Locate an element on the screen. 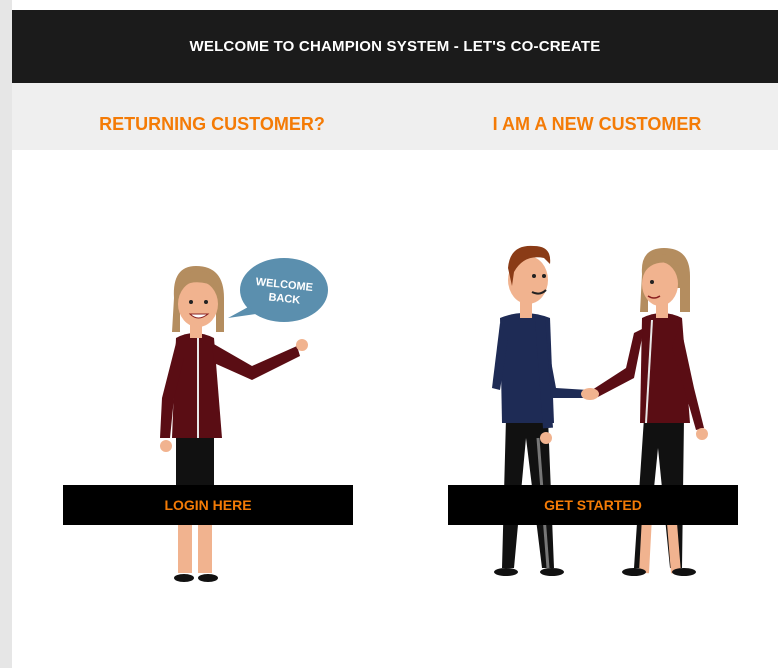 The image size is (778, 668). login-here-button: LOGIN HERE is located at coordinates (208, 505).